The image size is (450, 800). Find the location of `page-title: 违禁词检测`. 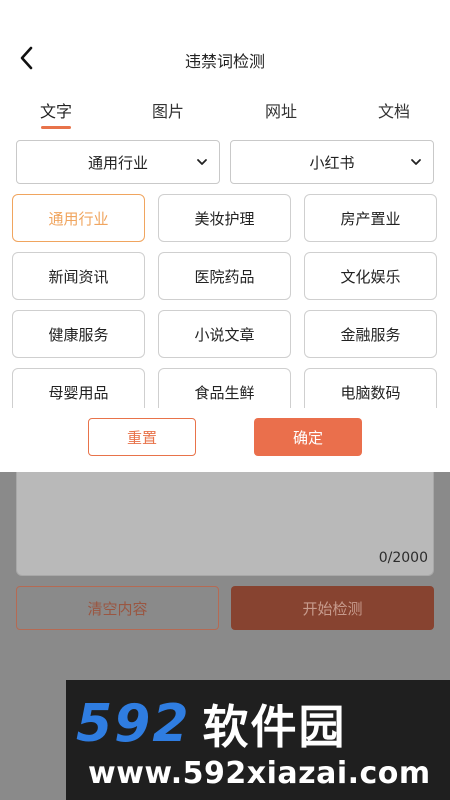

page-title: 违禁词检测 is located at coordinates (224, 61).